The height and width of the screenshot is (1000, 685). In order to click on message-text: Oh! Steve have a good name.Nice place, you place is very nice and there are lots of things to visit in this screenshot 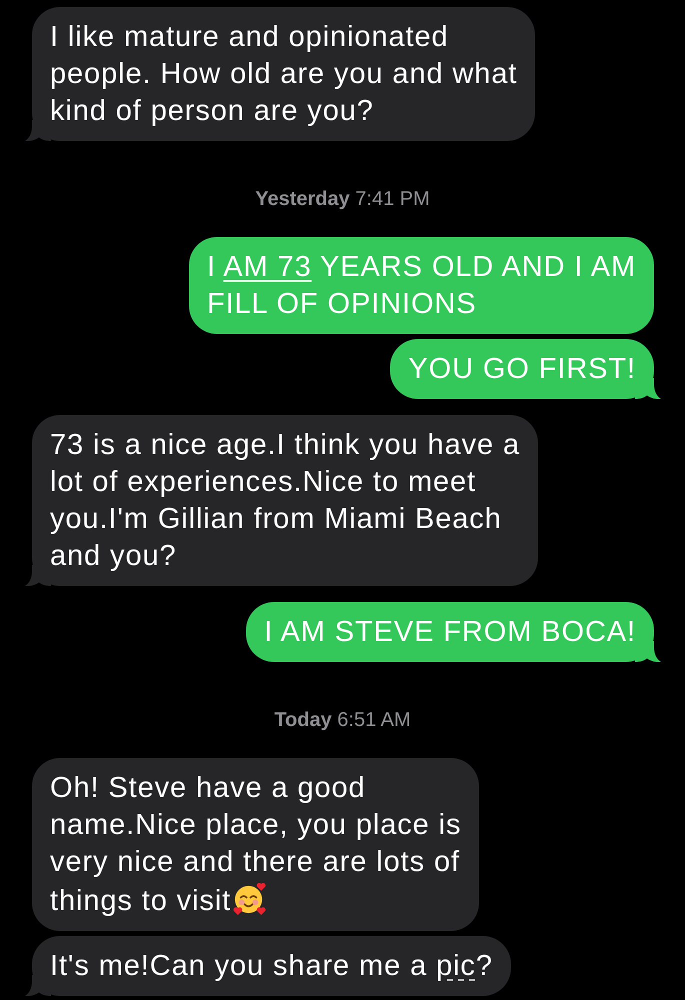, I will do `click(256, 844)`.